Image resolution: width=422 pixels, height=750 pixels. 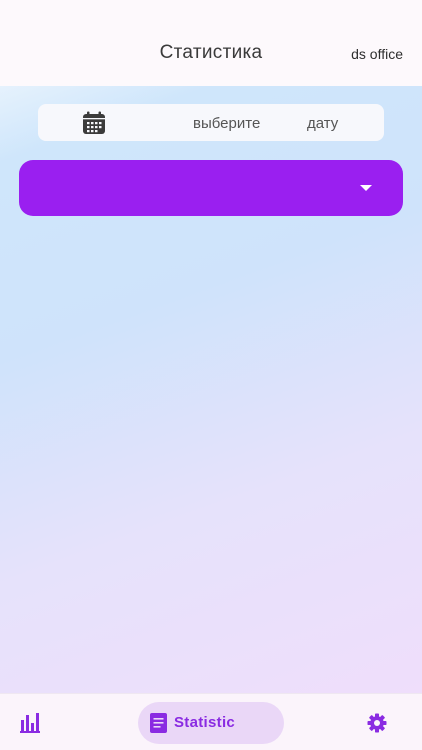 I want to click on calendar-icon, so click(x=94, y=122).